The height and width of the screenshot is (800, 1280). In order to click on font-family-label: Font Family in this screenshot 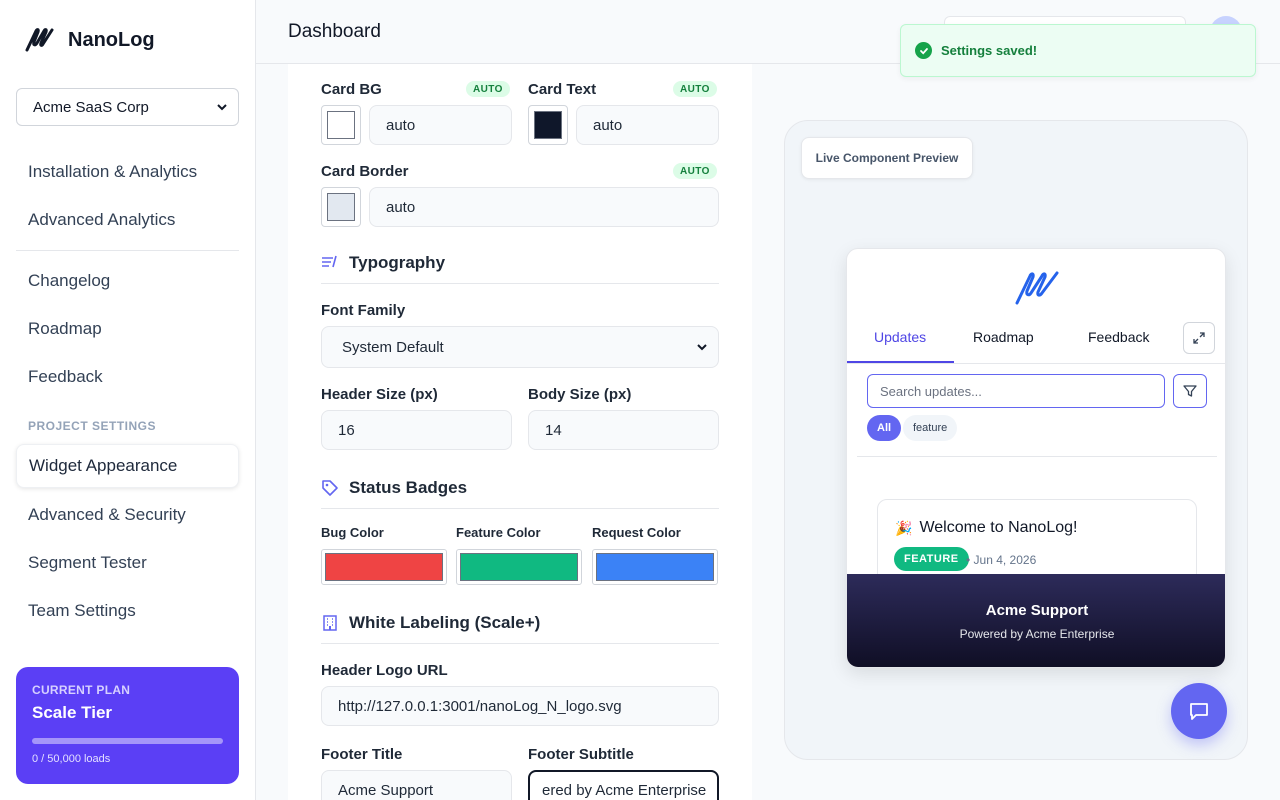, I will do `click(363, 310)`.